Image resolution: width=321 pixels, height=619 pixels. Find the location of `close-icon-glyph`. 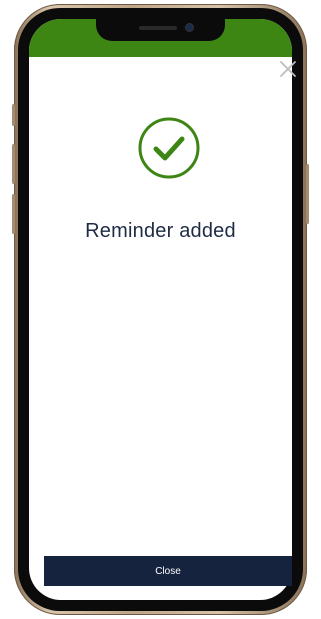

close-icon-glyph is located at coordinates (288, 69).